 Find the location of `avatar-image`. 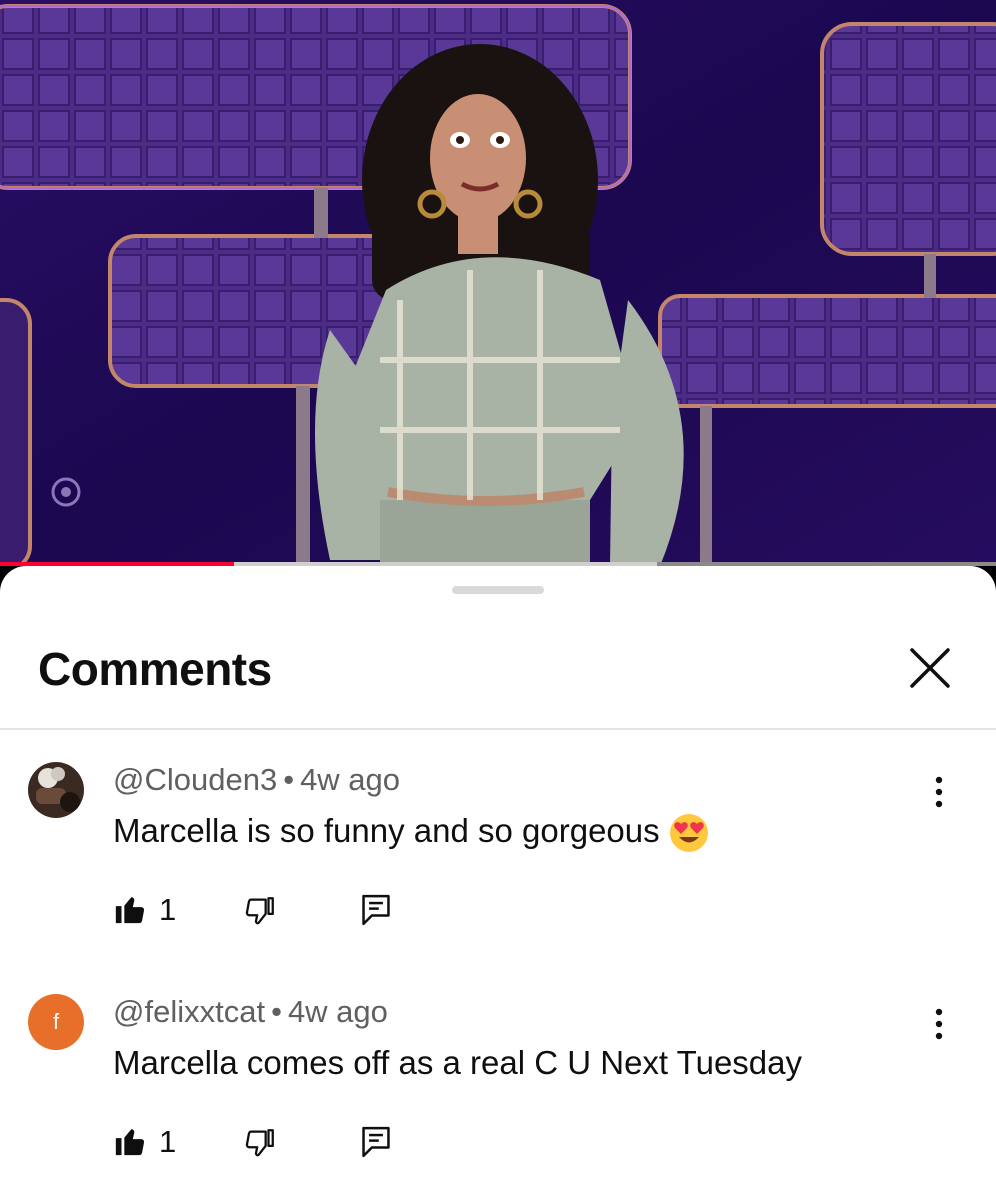

avatar-image is located at coordinates (56, 790).